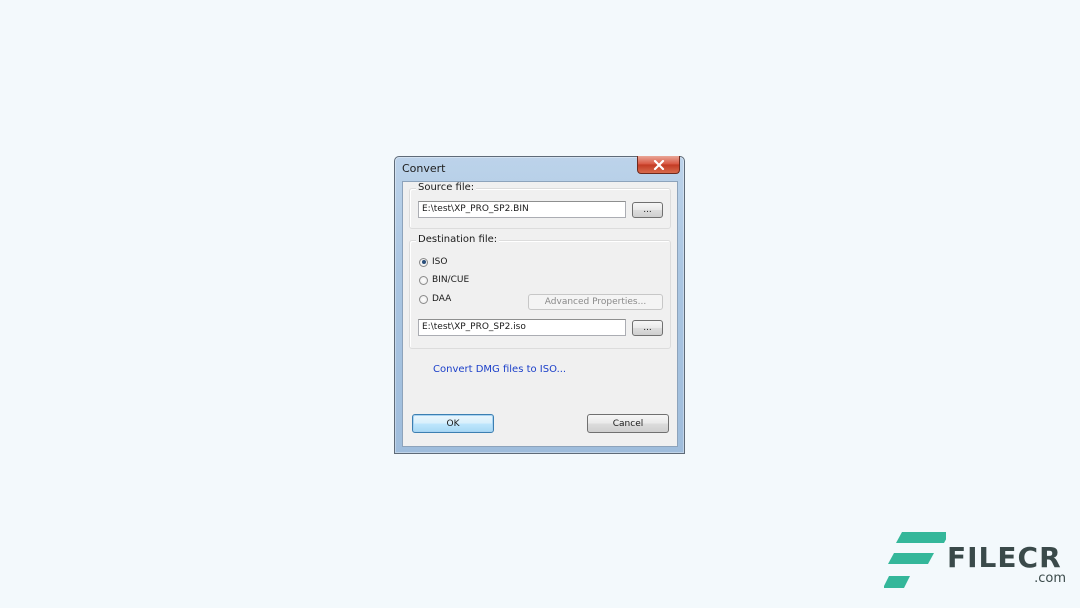 This screenshot has height=608, width=1080. Describe the element at coordinates (539, 168) in the screenshot. I see `title-bar: Convert` at that location.